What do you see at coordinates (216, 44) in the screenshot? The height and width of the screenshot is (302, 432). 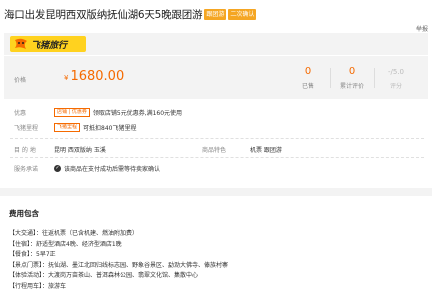 I see `brand-bar: 飞猪旅行` at bounding box center [216, 44].